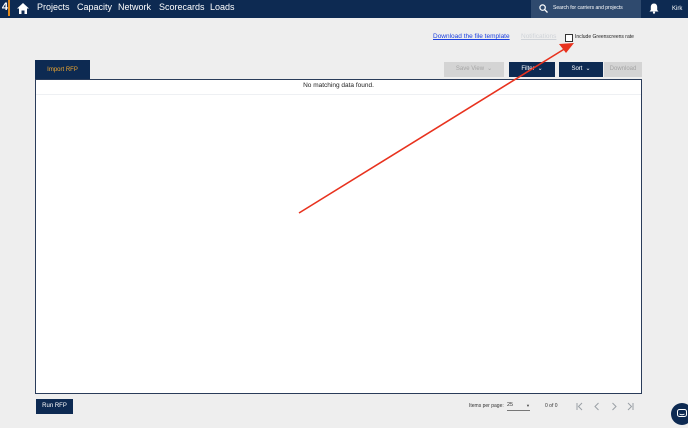 The height and width of the screenshot is (428, 688). I want to click on chat-icon, so click(682, 413).